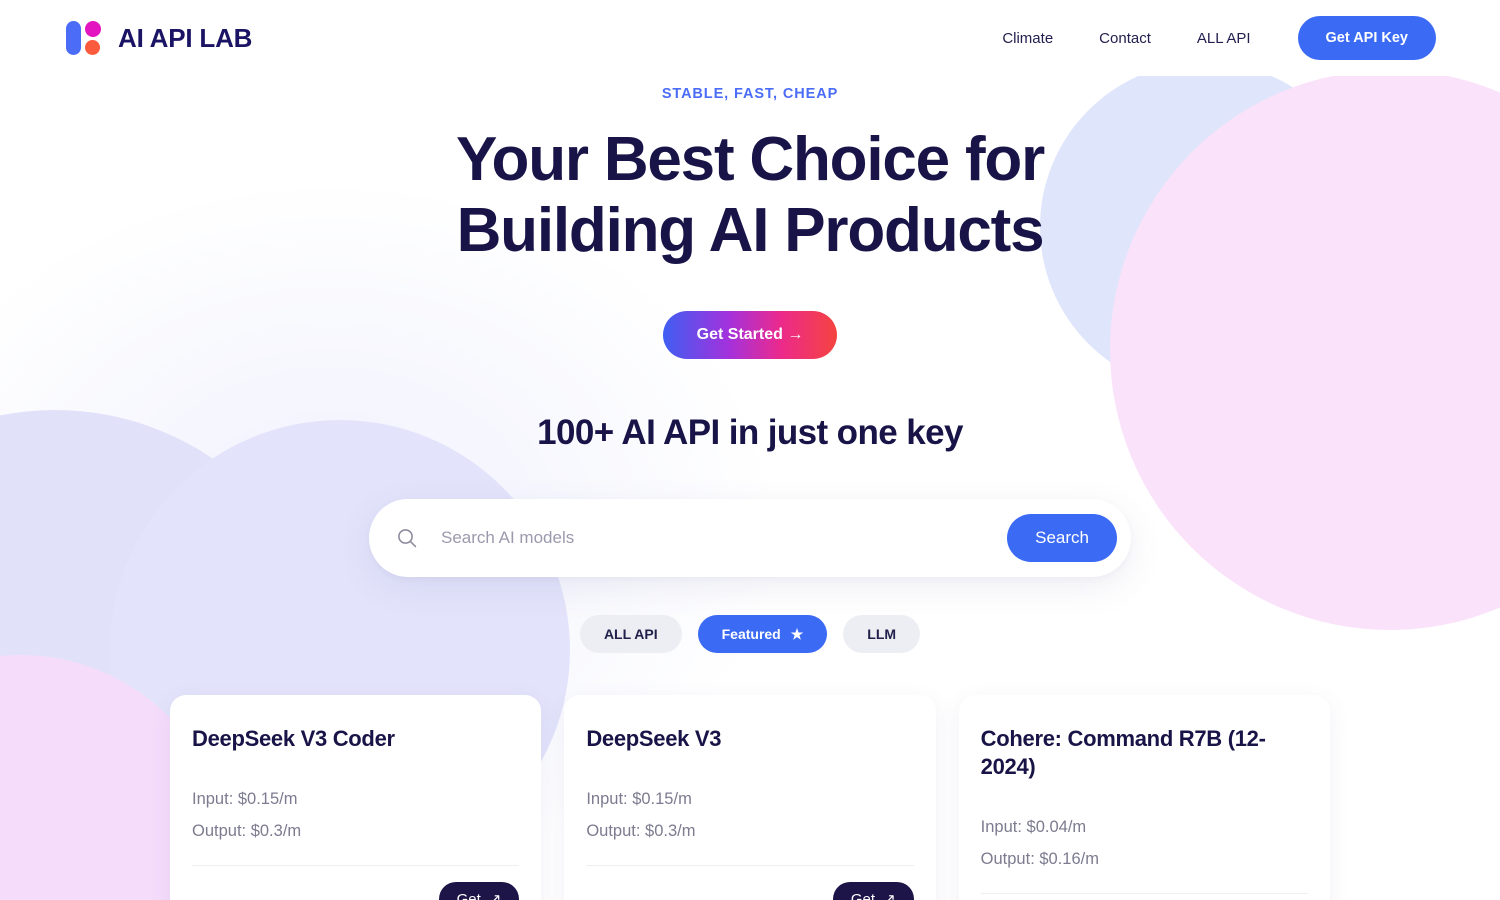 The width and height of the screenshot is (1500, 900). I want to click on filter-pill-llm: LLM, so click(882, 633).